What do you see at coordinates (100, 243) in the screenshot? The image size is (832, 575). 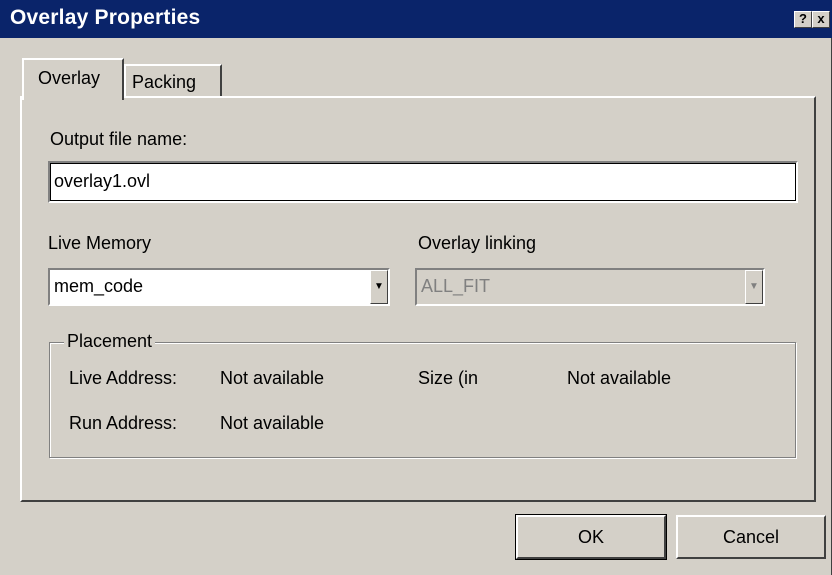 I see `live-memory-label: Live Memory` at bounding box center [100, 243].